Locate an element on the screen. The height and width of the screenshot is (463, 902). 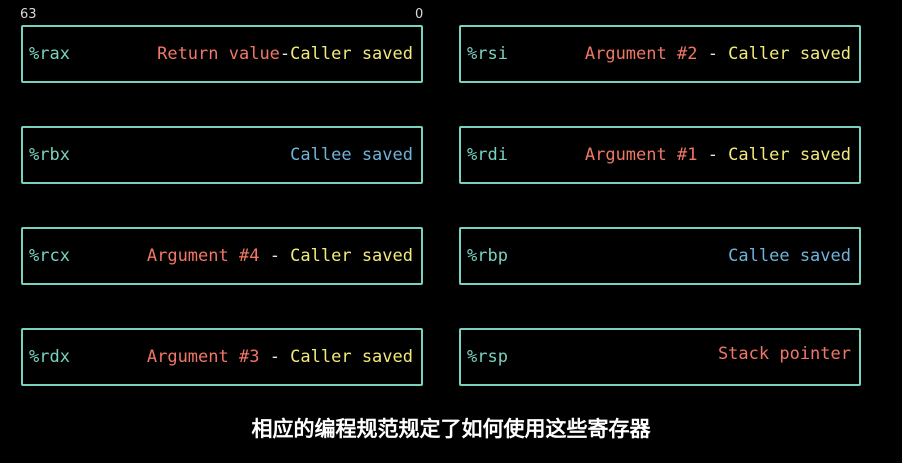
register-box-rdi: %rdi Argument #1 - Caller saved is located at coordinates (660, 155).